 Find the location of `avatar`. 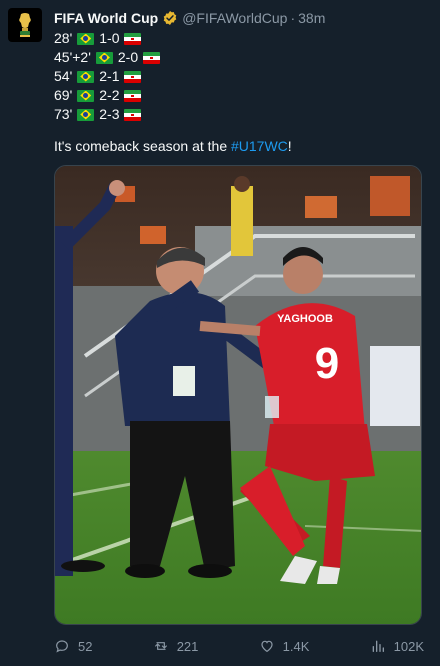

avatar is located at coordinates (25, 25).